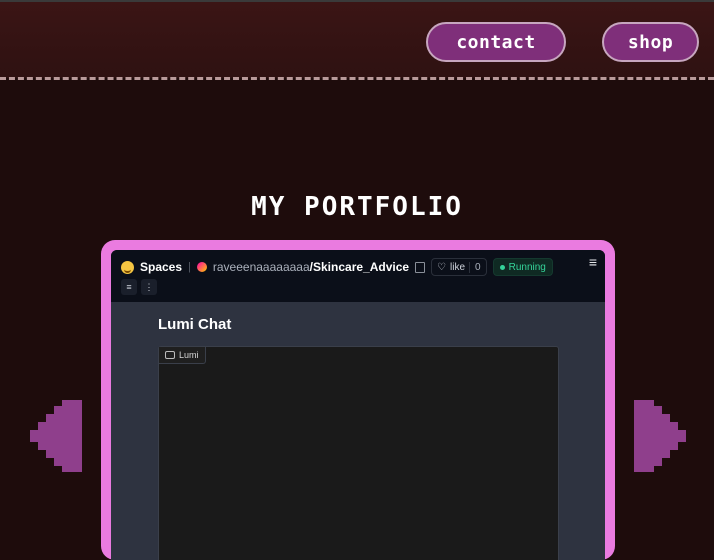  I want to click on chatbot-label-text: Lumi, so click(189, 355).